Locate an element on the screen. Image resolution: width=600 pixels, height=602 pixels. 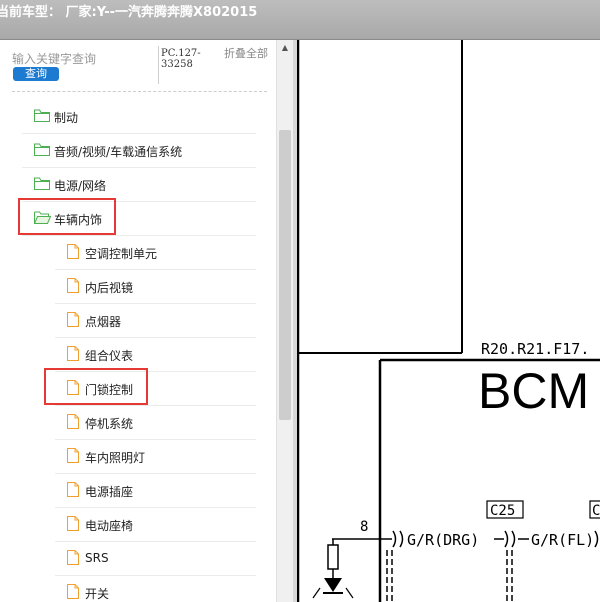
scroll-up-icon: ▲ is located at coordinates (285, 48).